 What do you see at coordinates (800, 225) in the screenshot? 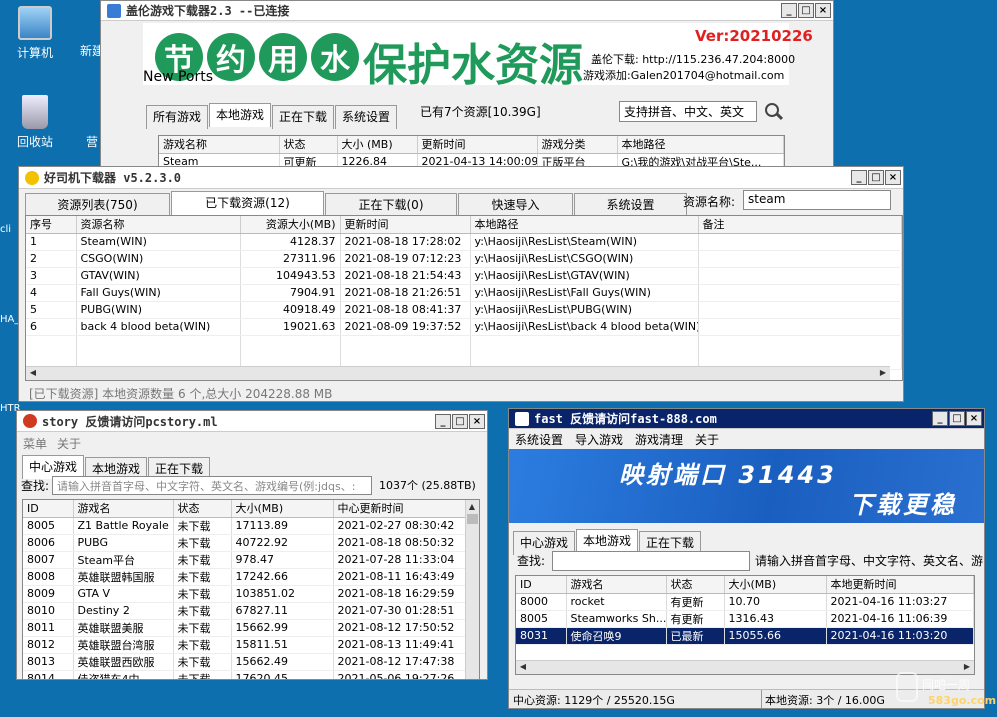
I see `column-header: 备注` at bounding box center [800, 225].